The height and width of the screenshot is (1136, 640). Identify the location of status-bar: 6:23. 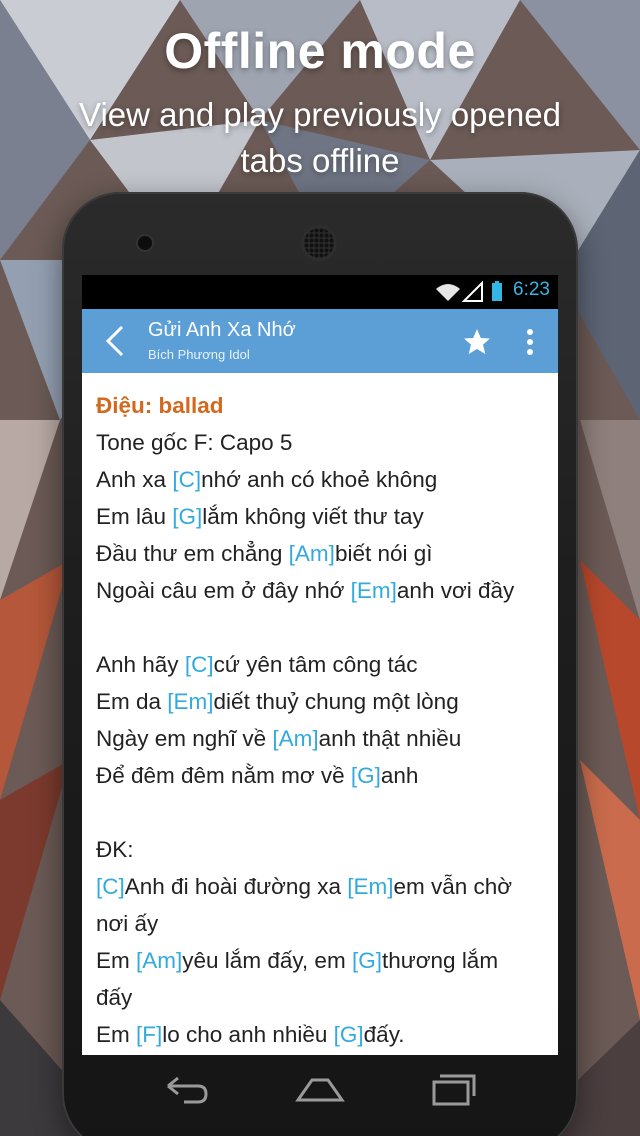
(320, 292).